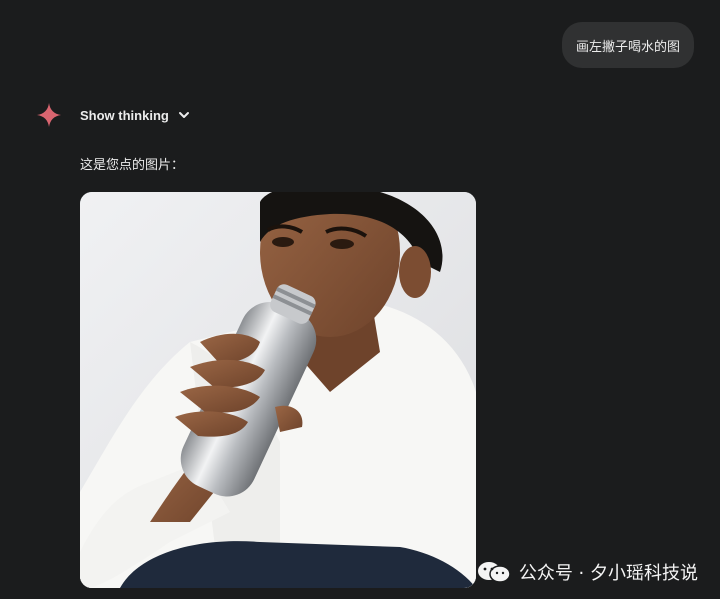  I want to click on user-message-bubble: 画左撇子喝水的图, so click(627, 45).